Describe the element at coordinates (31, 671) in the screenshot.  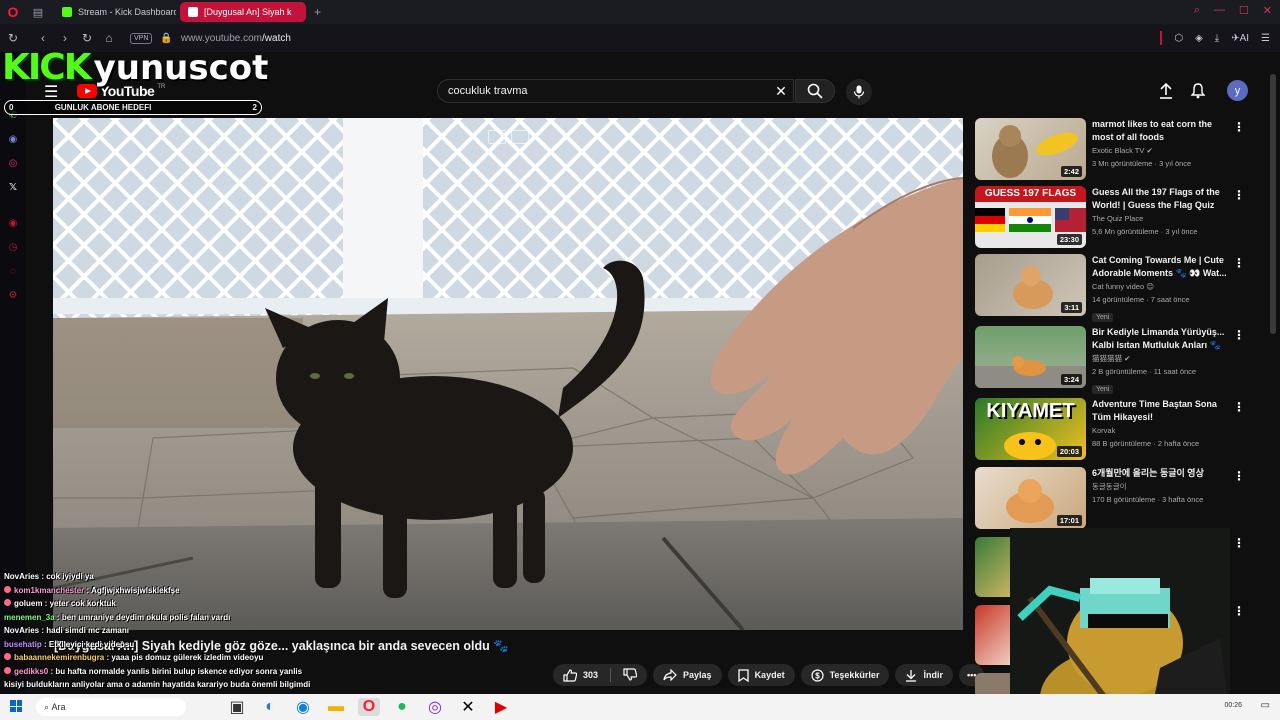
I see `chat-username: gedikks0` at that location.